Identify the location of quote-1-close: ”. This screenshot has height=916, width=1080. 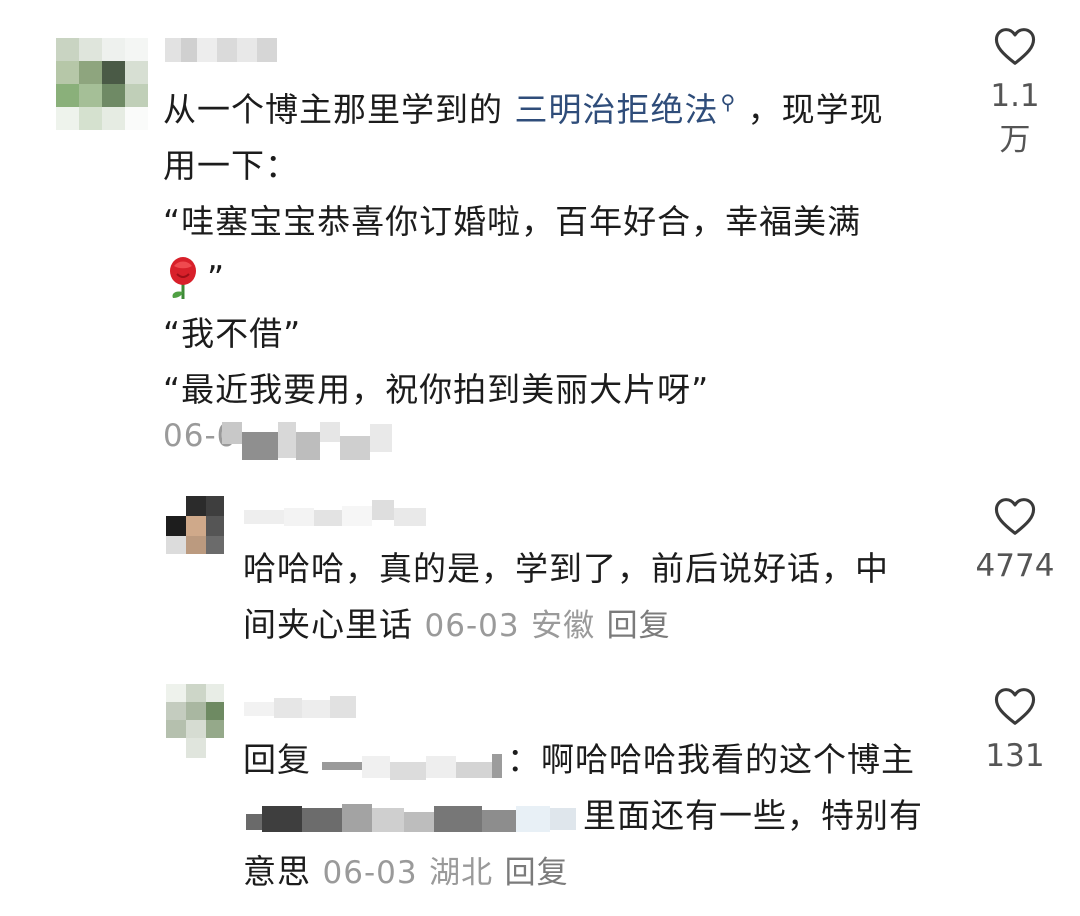
(216, 277).